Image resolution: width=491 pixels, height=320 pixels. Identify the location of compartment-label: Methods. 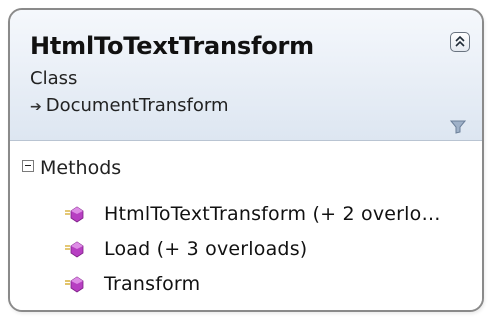
(81, 168).